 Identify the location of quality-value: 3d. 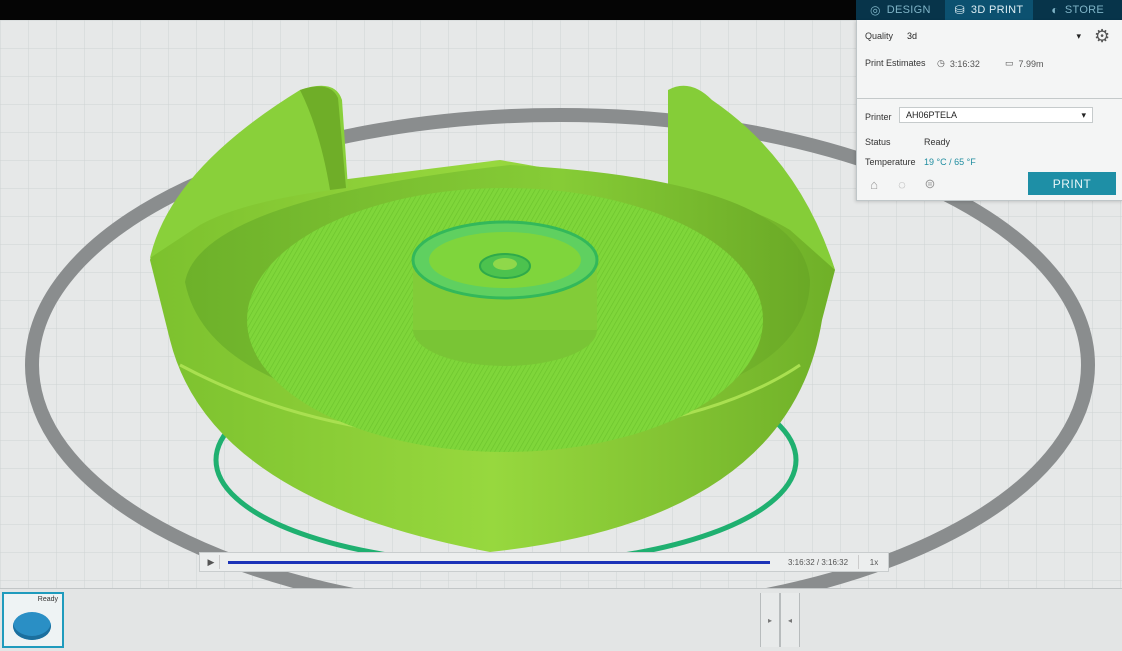
(912, 36).